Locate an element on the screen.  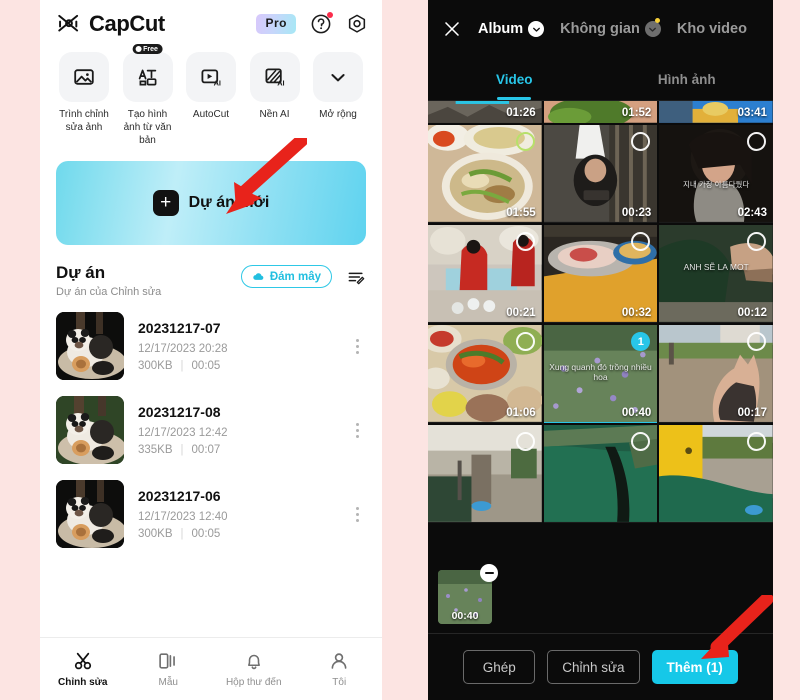
media-cell: 지내 가장 아름다웠다 02:43 is located at coordinates (716, 174).